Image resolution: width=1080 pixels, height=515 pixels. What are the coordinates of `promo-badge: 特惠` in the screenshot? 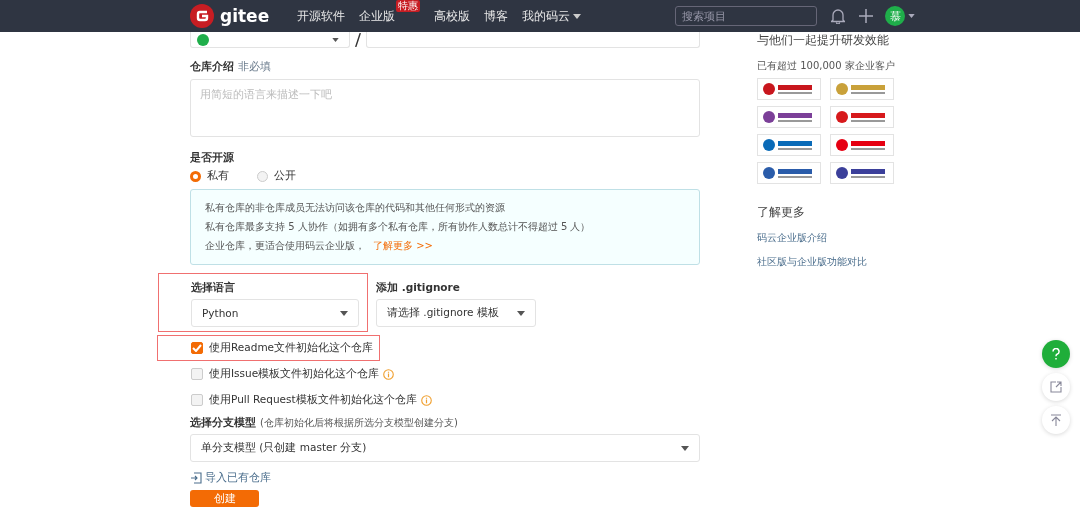 It's located at (408, 6).